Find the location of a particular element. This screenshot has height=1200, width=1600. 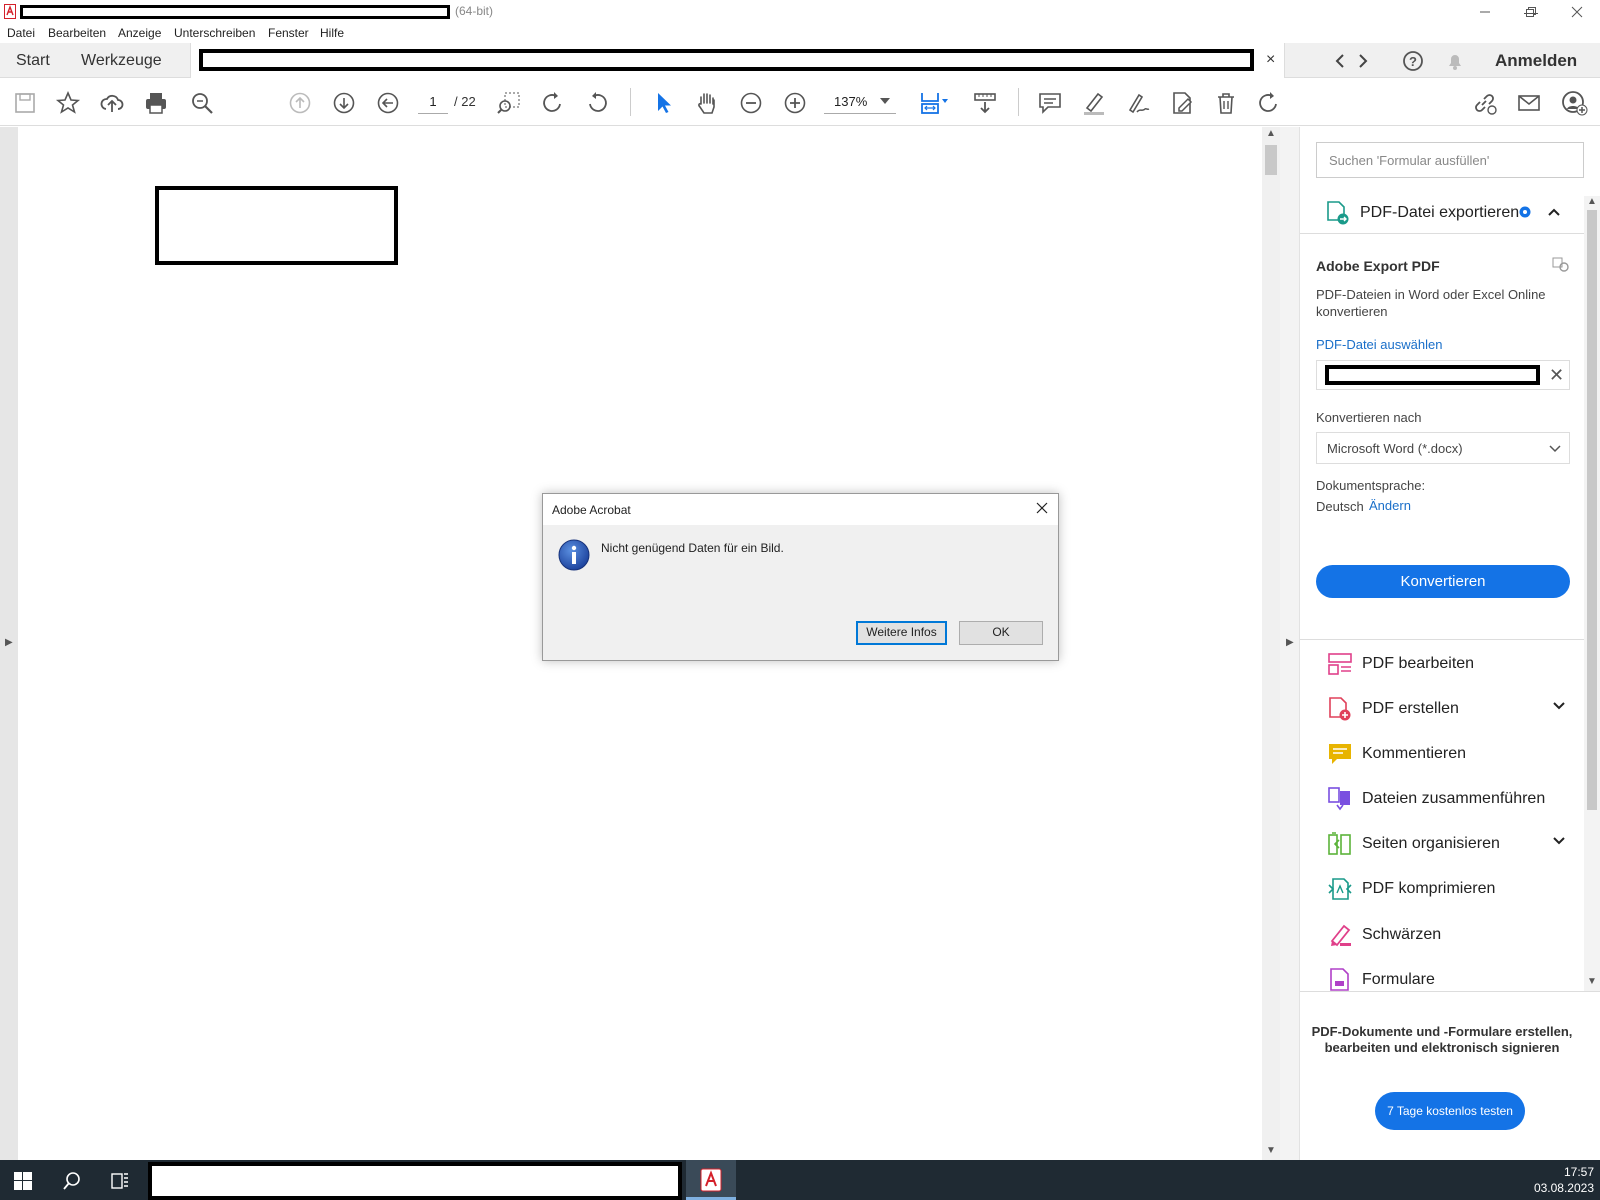

minimize-icon is located at coordinates (1485, 11).